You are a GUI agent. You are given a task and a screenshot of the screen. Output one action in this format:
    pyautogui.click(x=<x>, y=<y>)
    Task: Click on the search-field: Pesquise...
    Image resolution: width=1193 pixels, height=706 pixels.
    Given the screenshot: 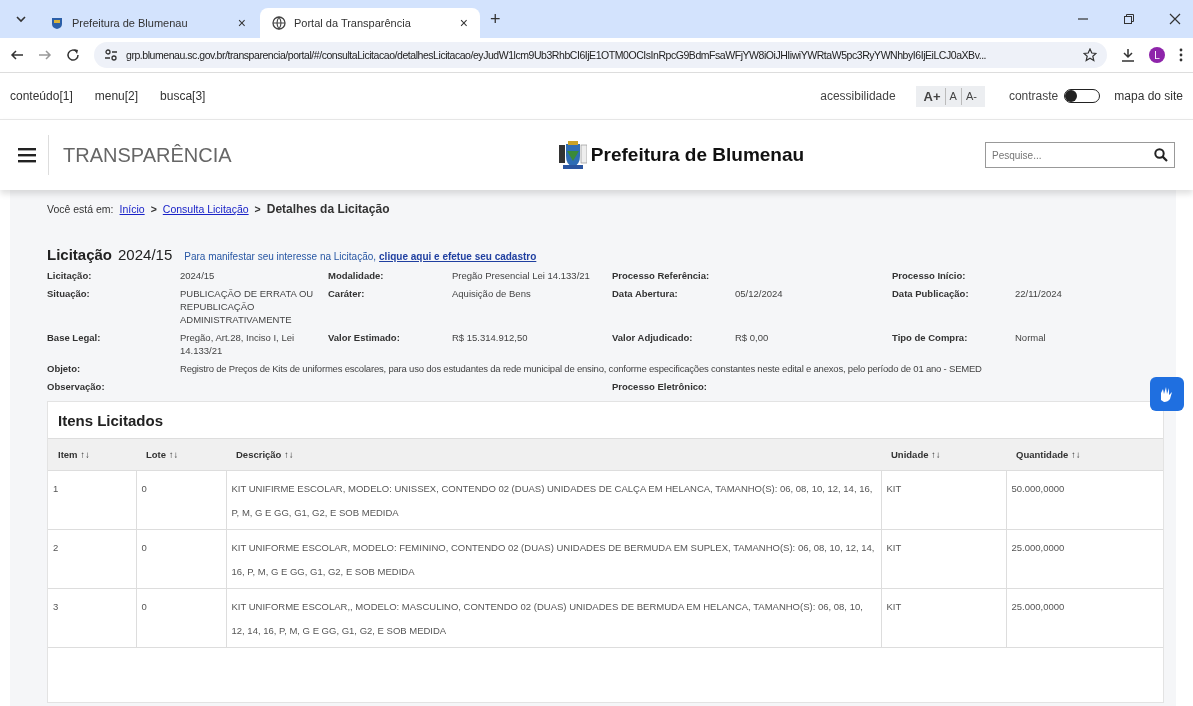 What is the action you would take?
    pyautogui.click(x=1080, y=155)
    